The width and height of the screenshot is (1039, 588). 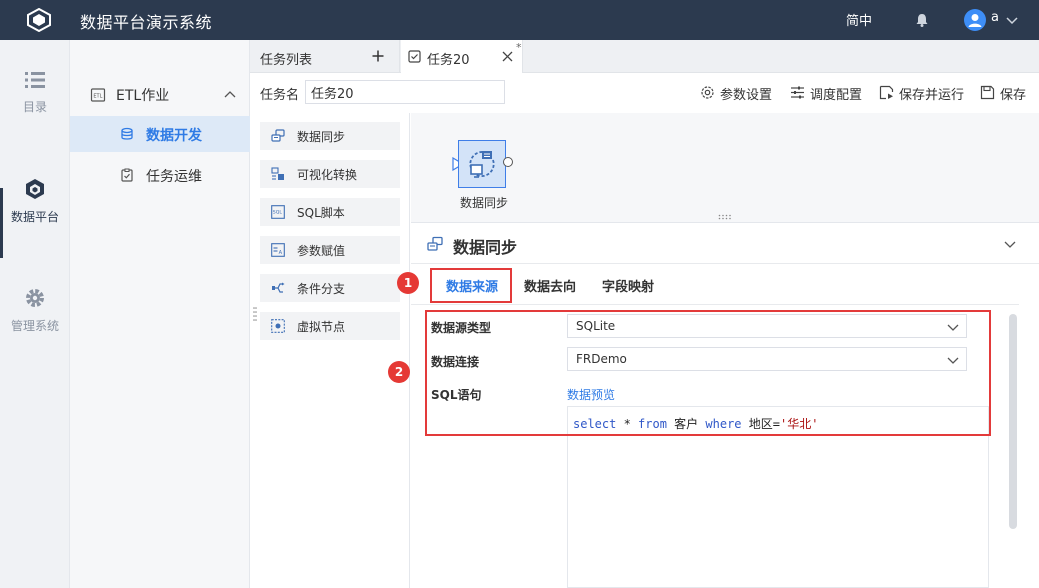 What do you see at coordinates (836, 95) in the screenshot?
I see `schedule-button-label: 调度配置` at bounding box center [836, 95].